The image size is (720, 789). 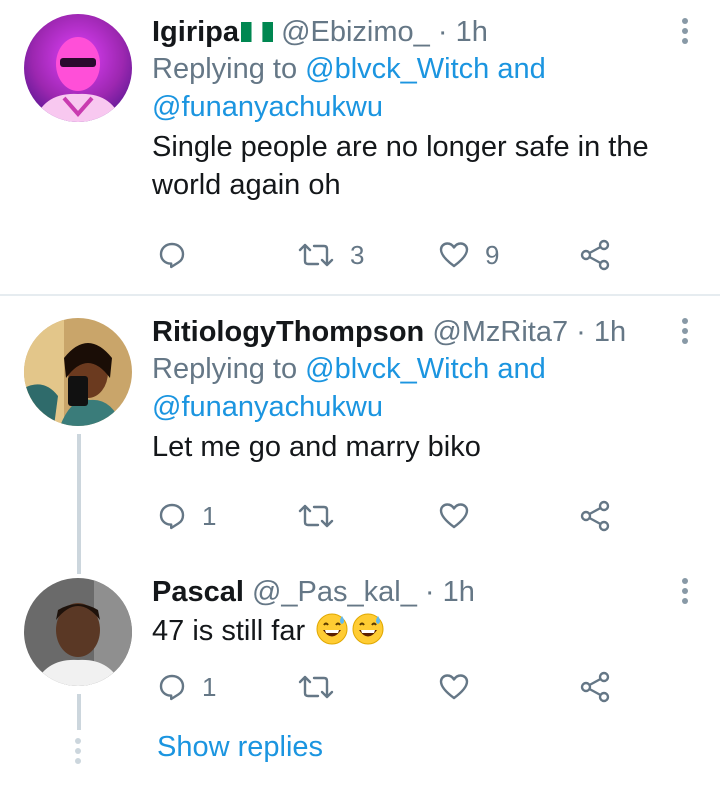 What do you see at coordinates (240, 747) in the screenshot?
I see `show-replies-link: Show replies` at bounding box center [240, 747].